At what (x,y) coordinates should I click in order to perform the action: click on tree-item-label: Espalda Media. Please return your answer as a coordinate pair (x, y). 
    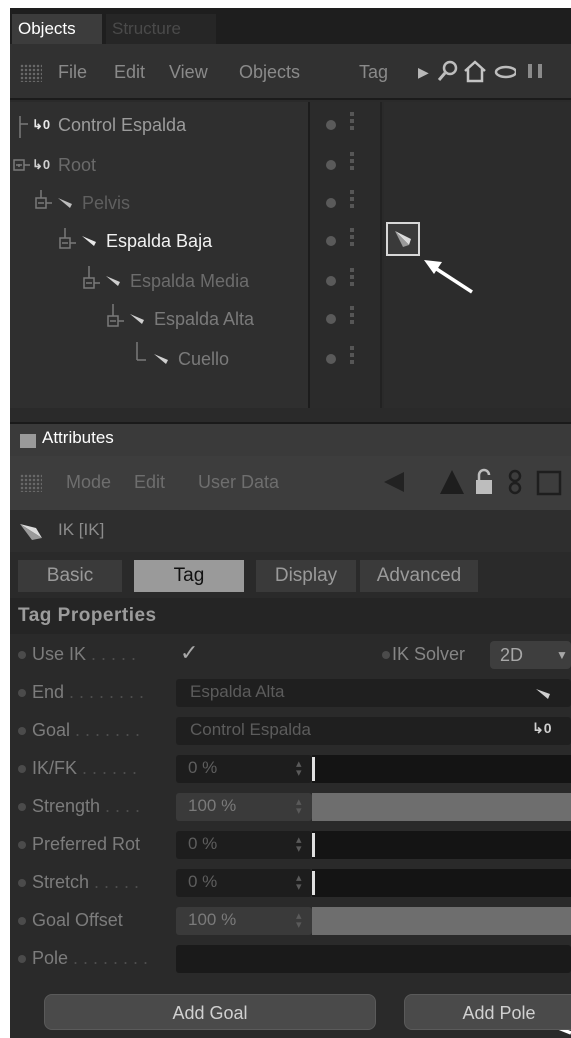
    Looking at the image, I should click on (190, 281).